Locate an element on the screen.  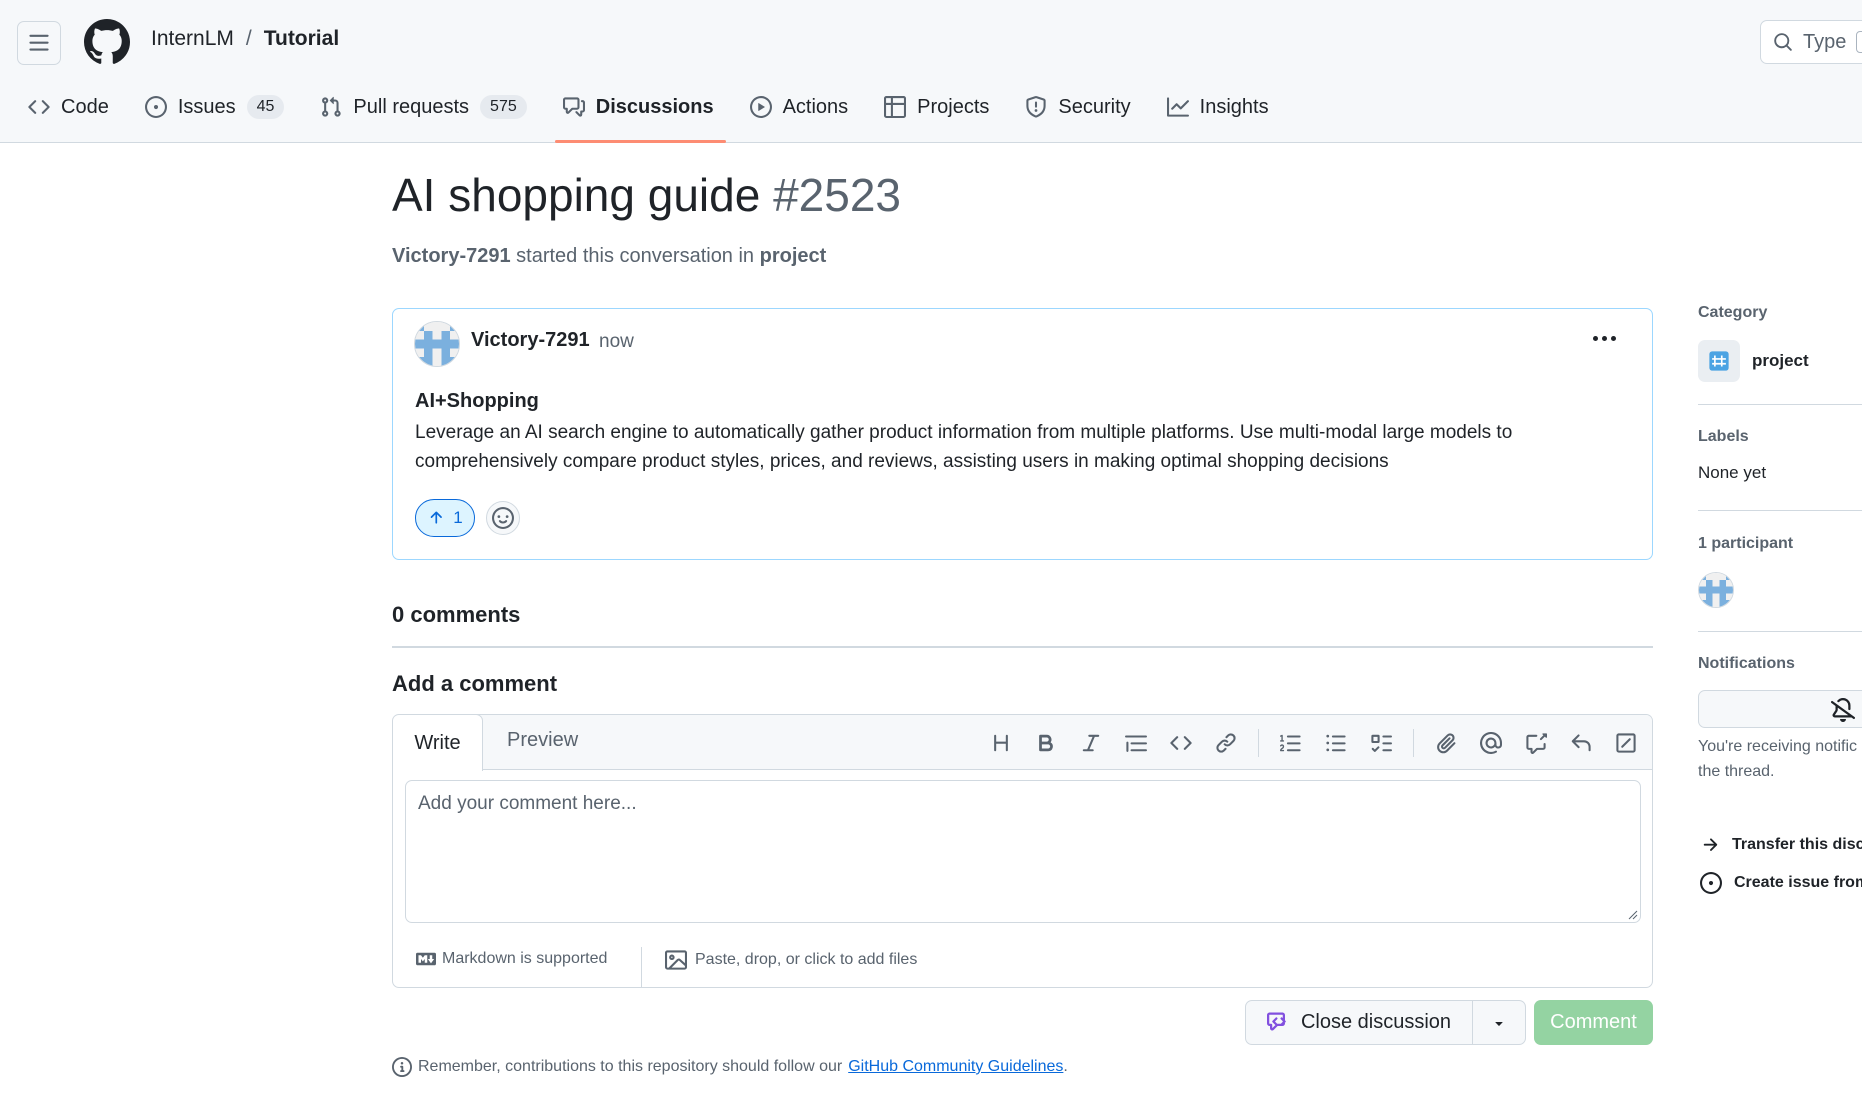
resize-handle-icon is located at coordinates (1633, 915).